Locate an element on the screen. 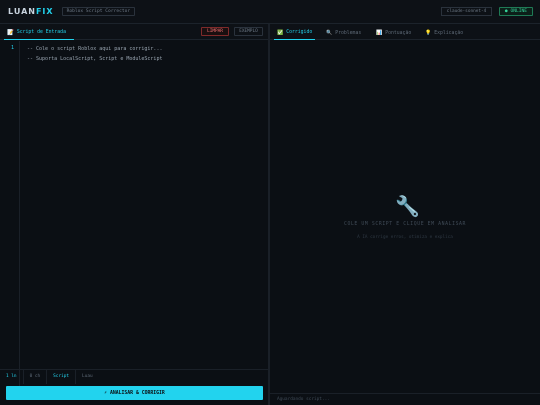 The width and height of the screenshot is (540, 405). char-count: 0 ch is located at coordinates (36, 376).